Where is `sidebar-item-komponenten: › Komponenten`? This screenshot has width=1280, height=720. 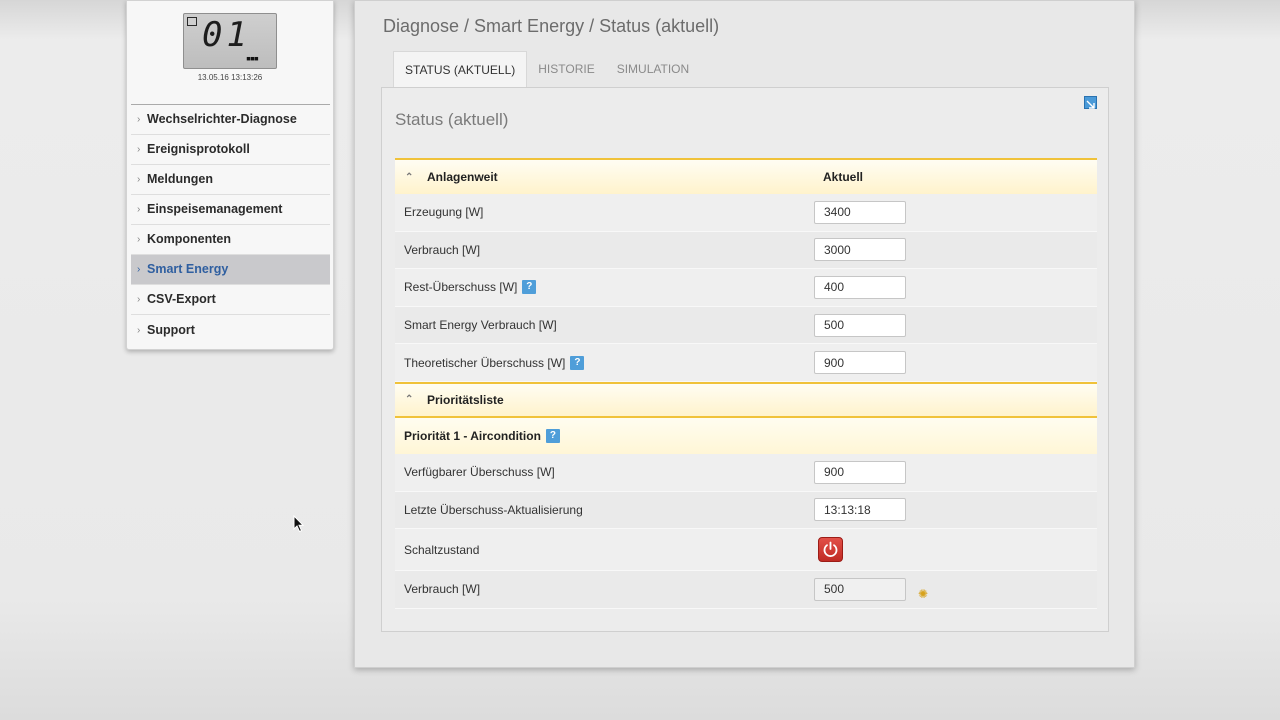
sidebar-item-komponenten: › Komponenten is located at coordinates (230, 240).